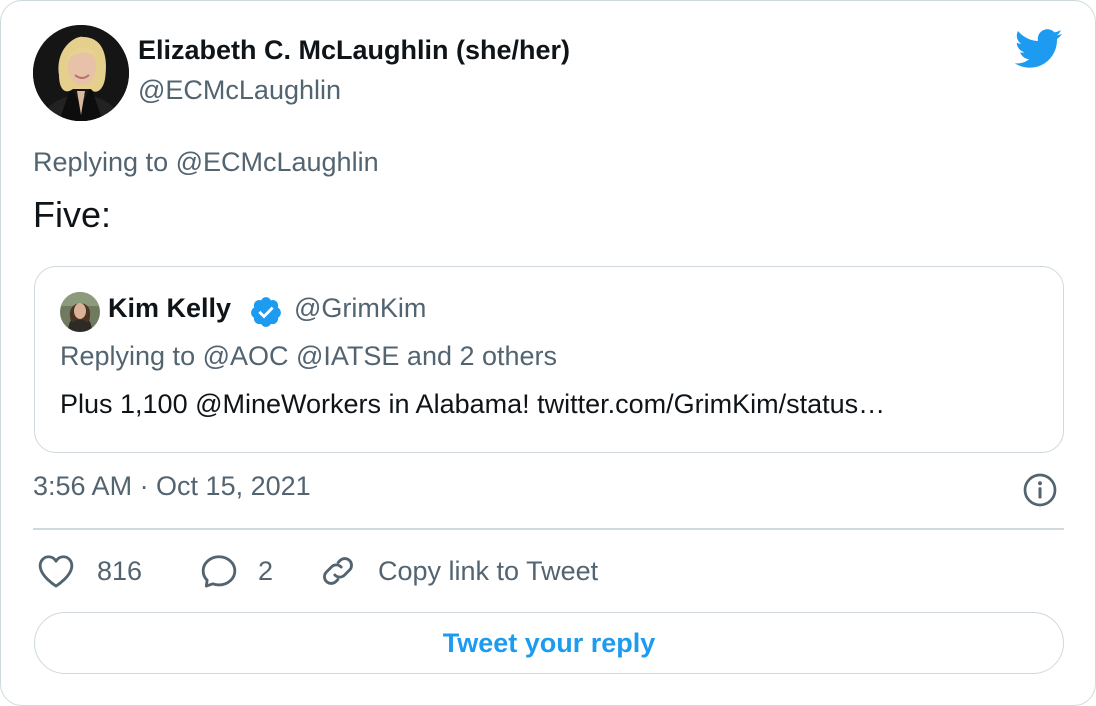 The width and height of the screenshot is (1096, 706). I want to click on quoted-replying-to: Replying to @AOC @IATSE and 2 others, so click(308, 356).